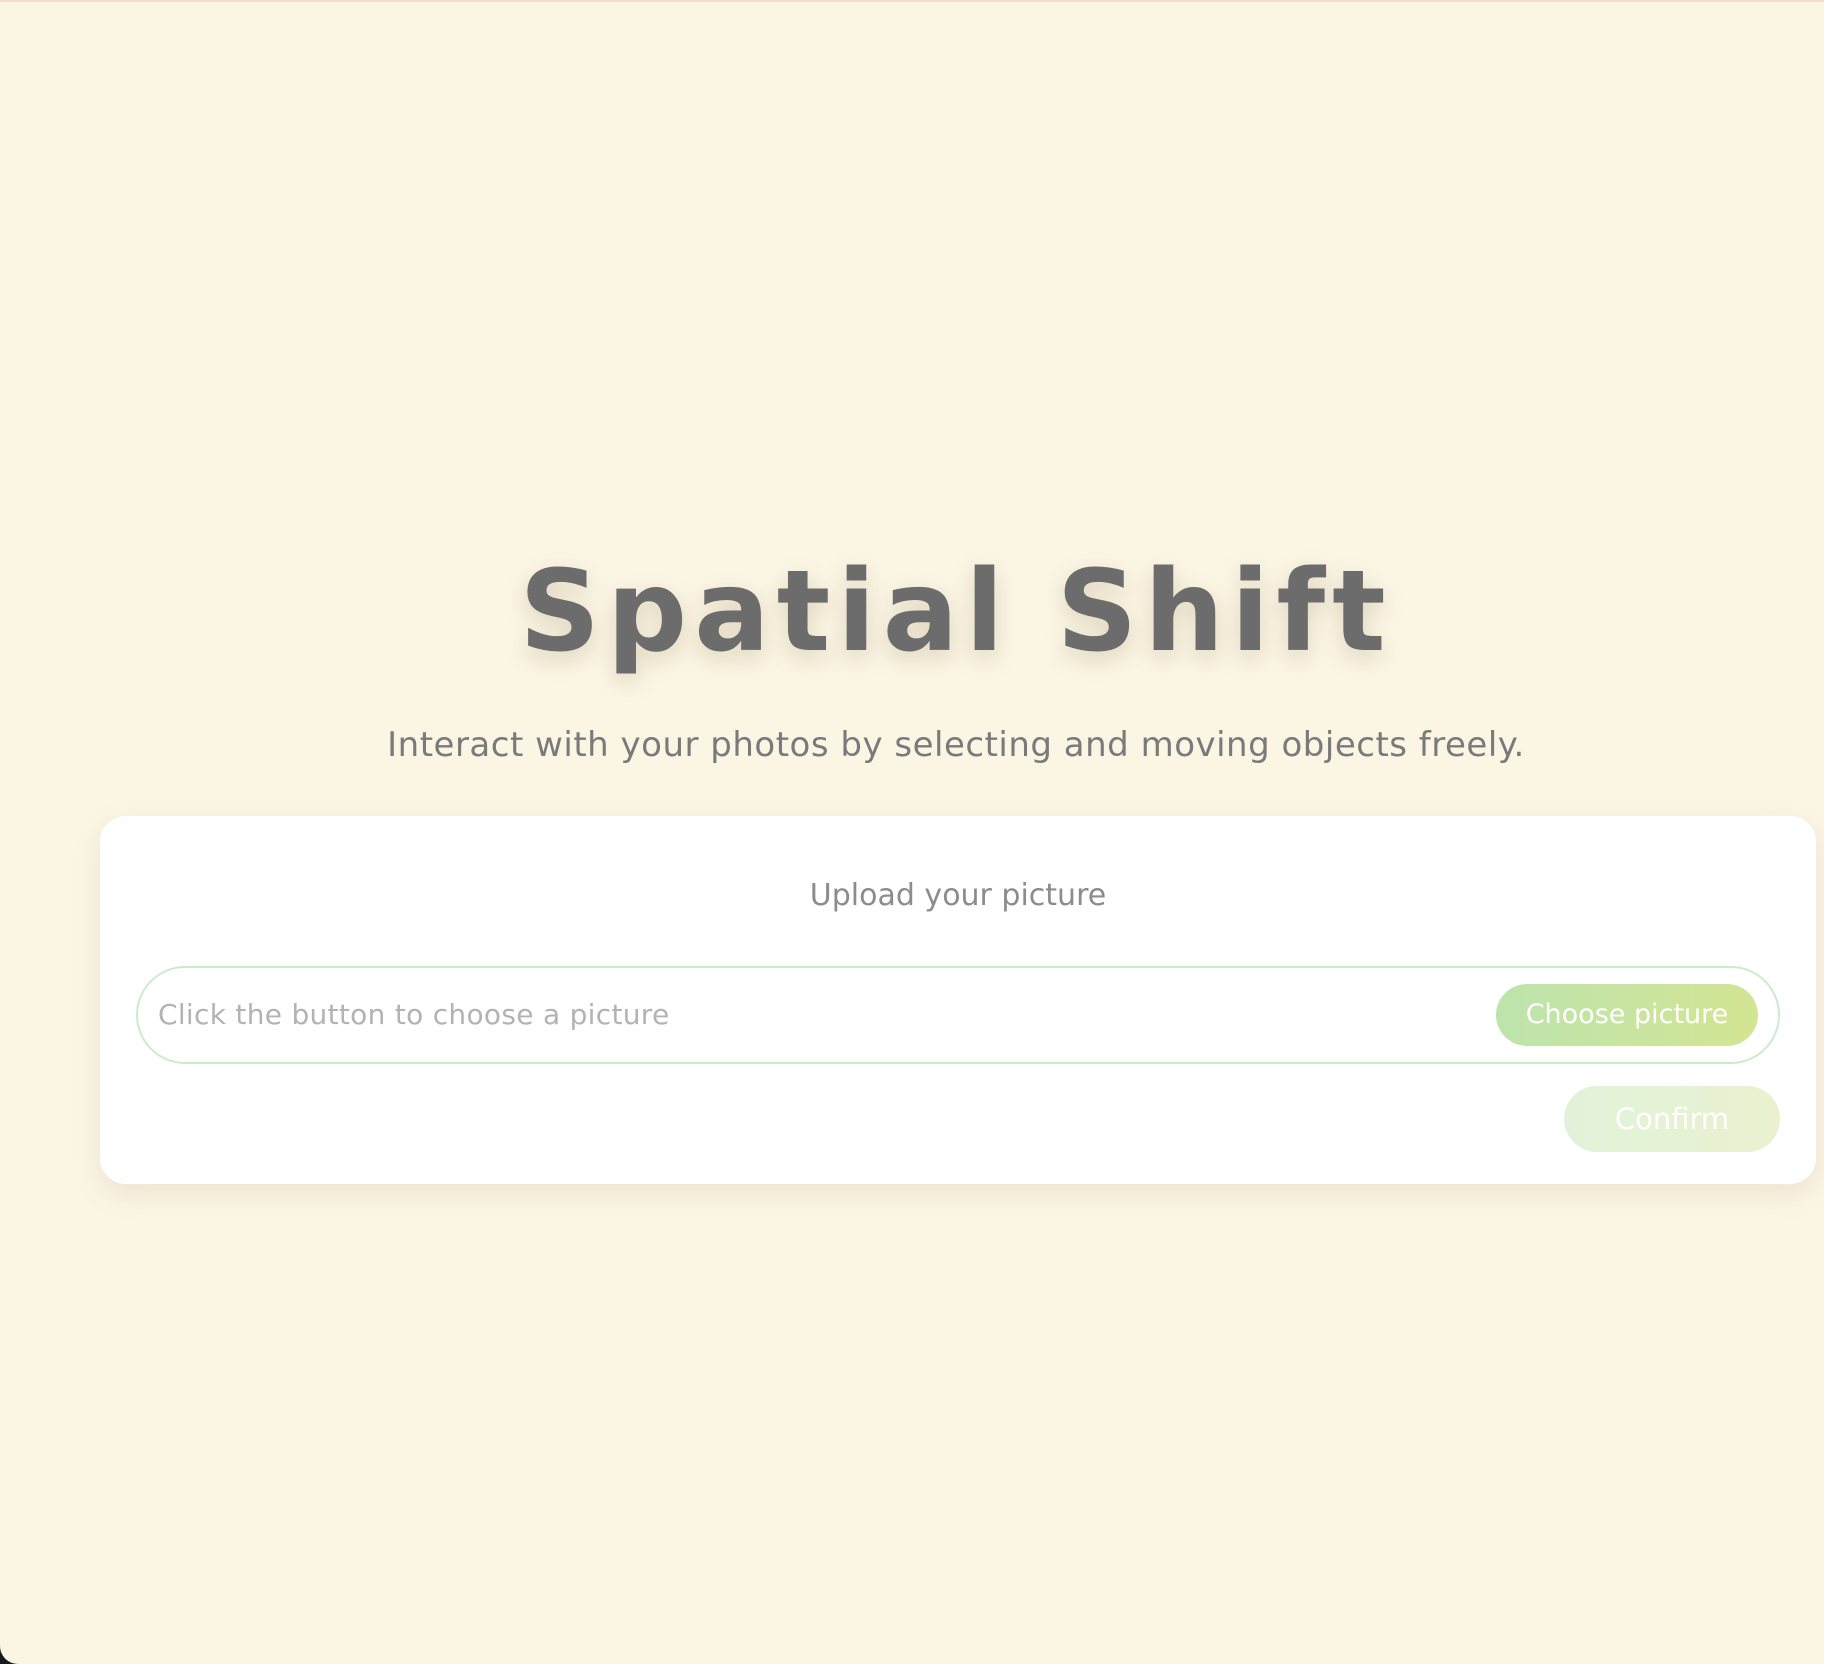 This screenshot has width=1824, height=1664. What do you see at coordinates (1672, 1119) in the screenshot?
I see `confirm-button: Confirm` at bounding box center [1672, 1119].